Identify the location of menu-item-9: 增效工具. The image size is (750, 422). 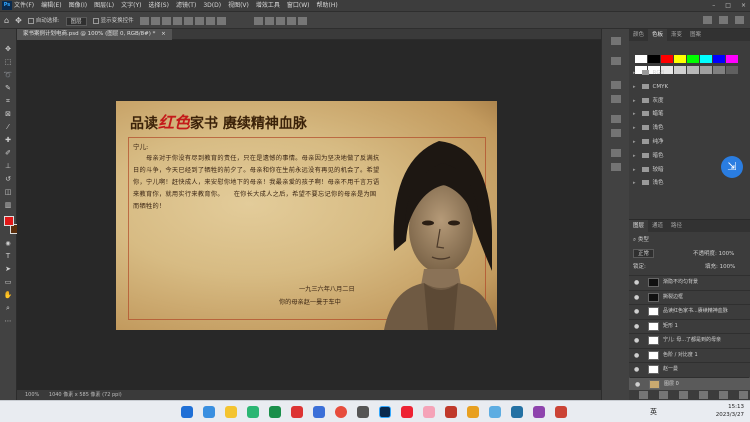
(268, 5).